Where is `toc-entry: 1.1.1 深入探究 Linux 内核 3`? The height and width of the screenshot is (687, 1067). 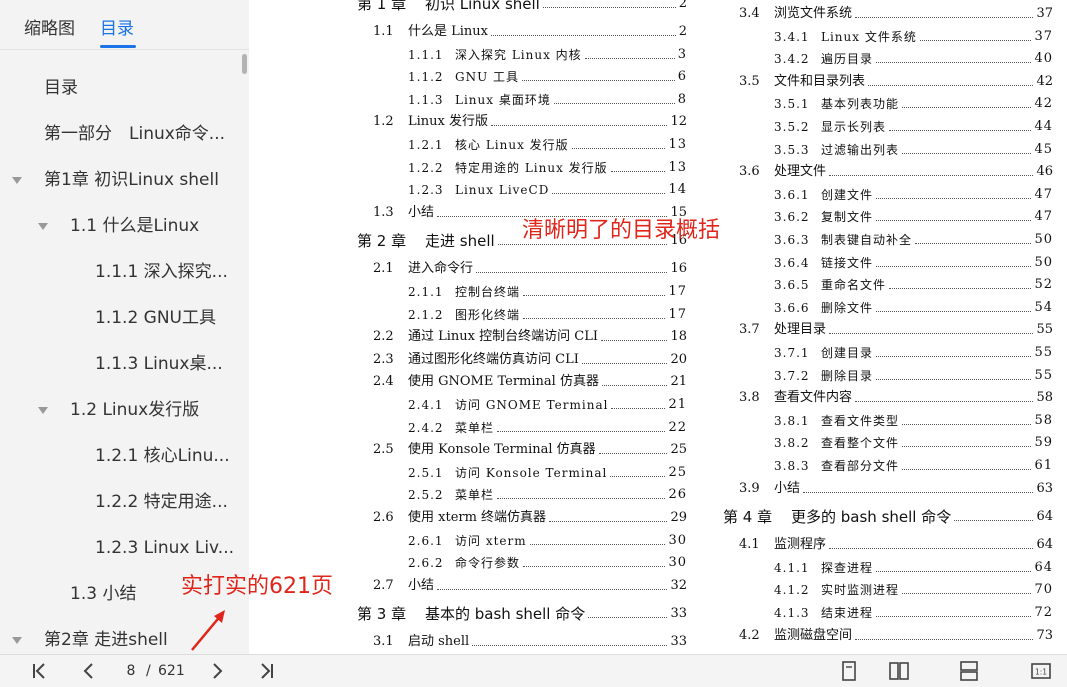
toc-entry: 1.1.1 深入探究 Linux 内核 3 is located at coordinates (547, 55).